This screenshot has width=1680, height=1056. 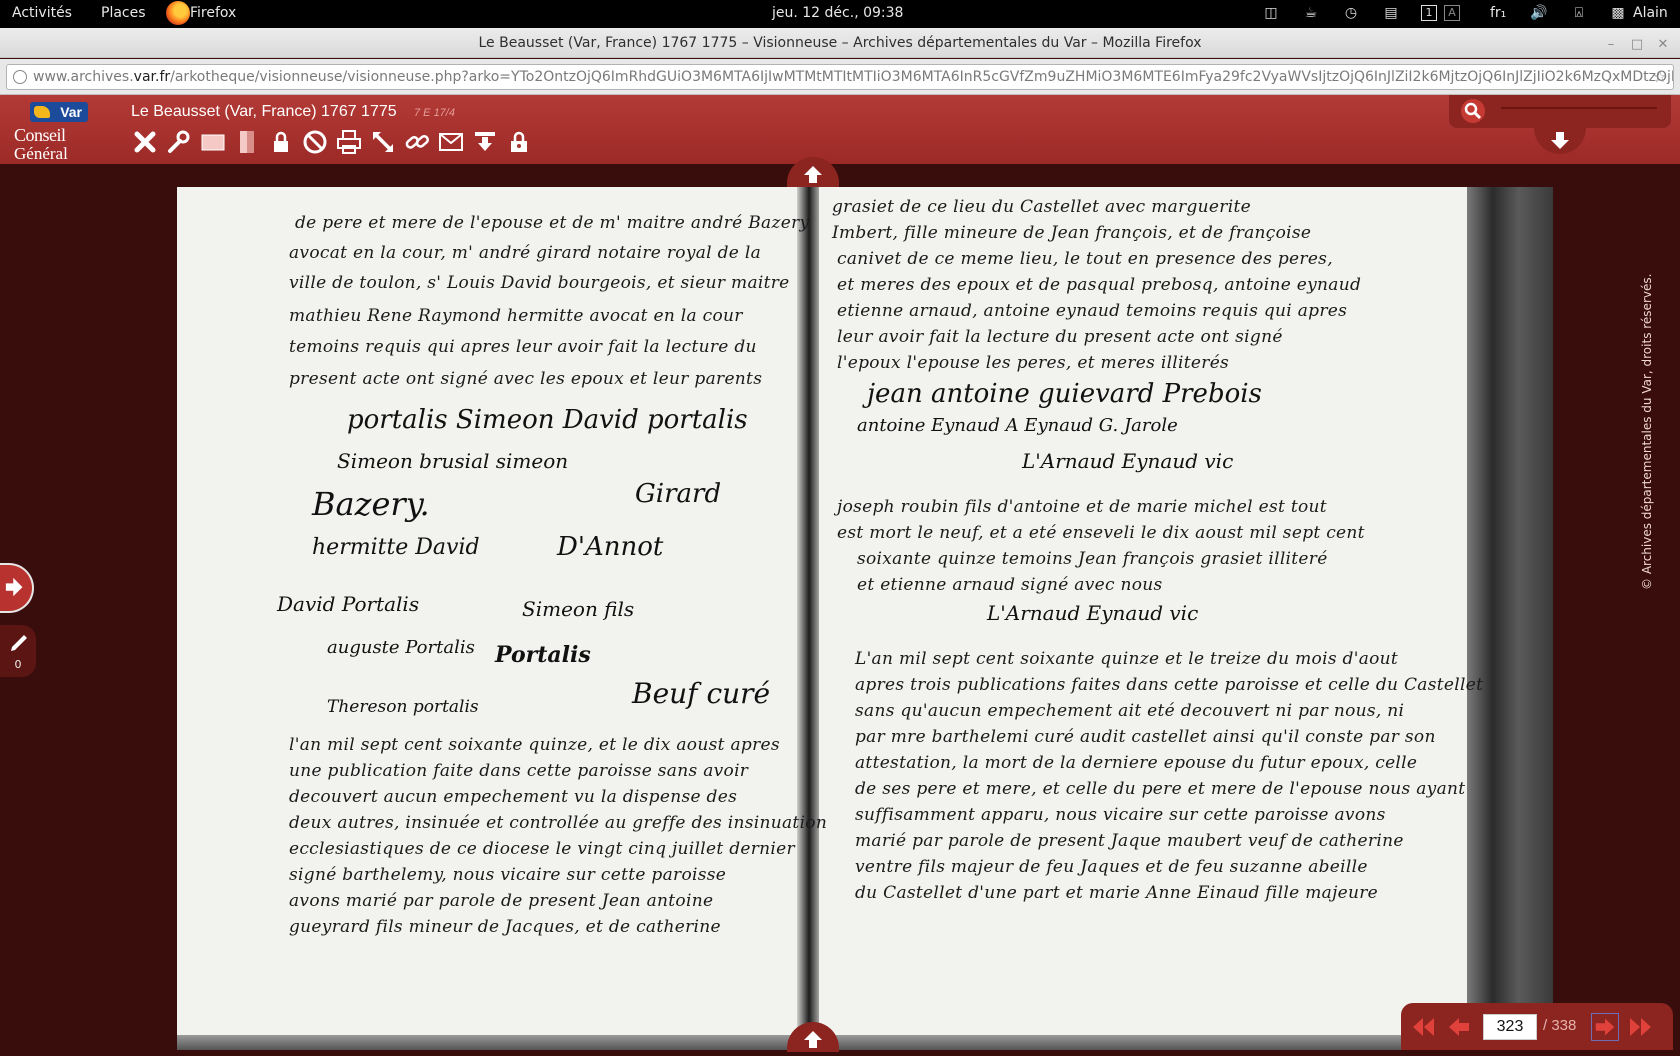 I want to click on download-tool, so click(x=485, y=142).